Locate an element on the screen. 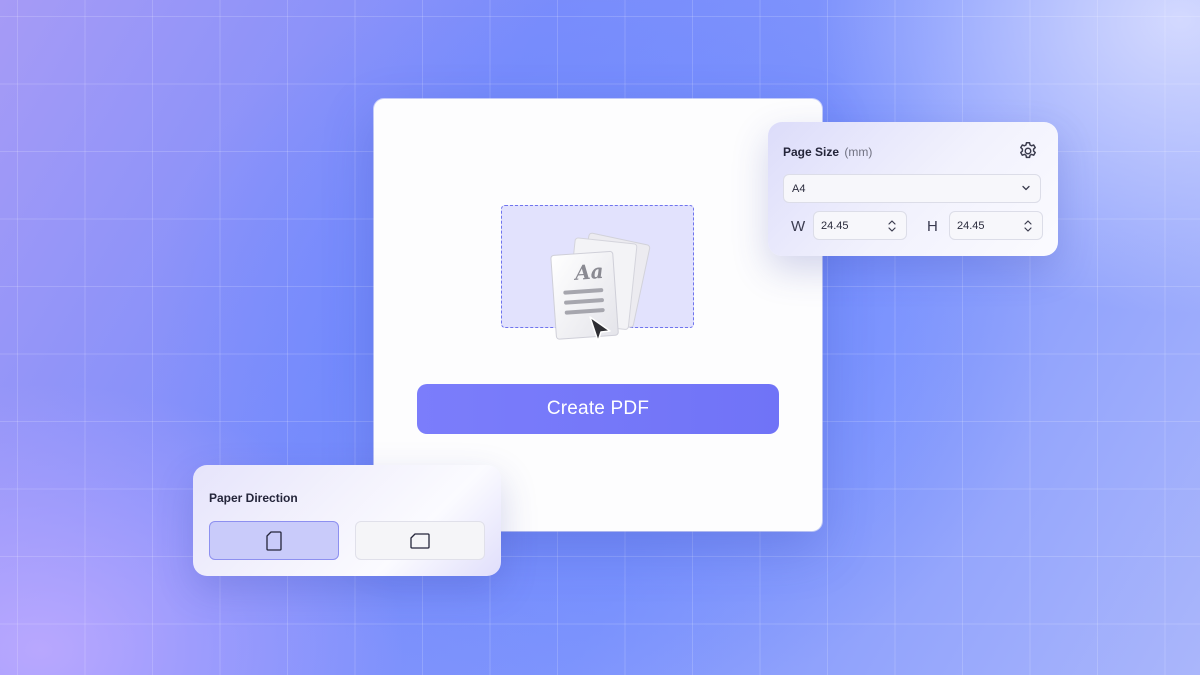  illustration-aa-text: Aa is located at coordinates (588, 272).